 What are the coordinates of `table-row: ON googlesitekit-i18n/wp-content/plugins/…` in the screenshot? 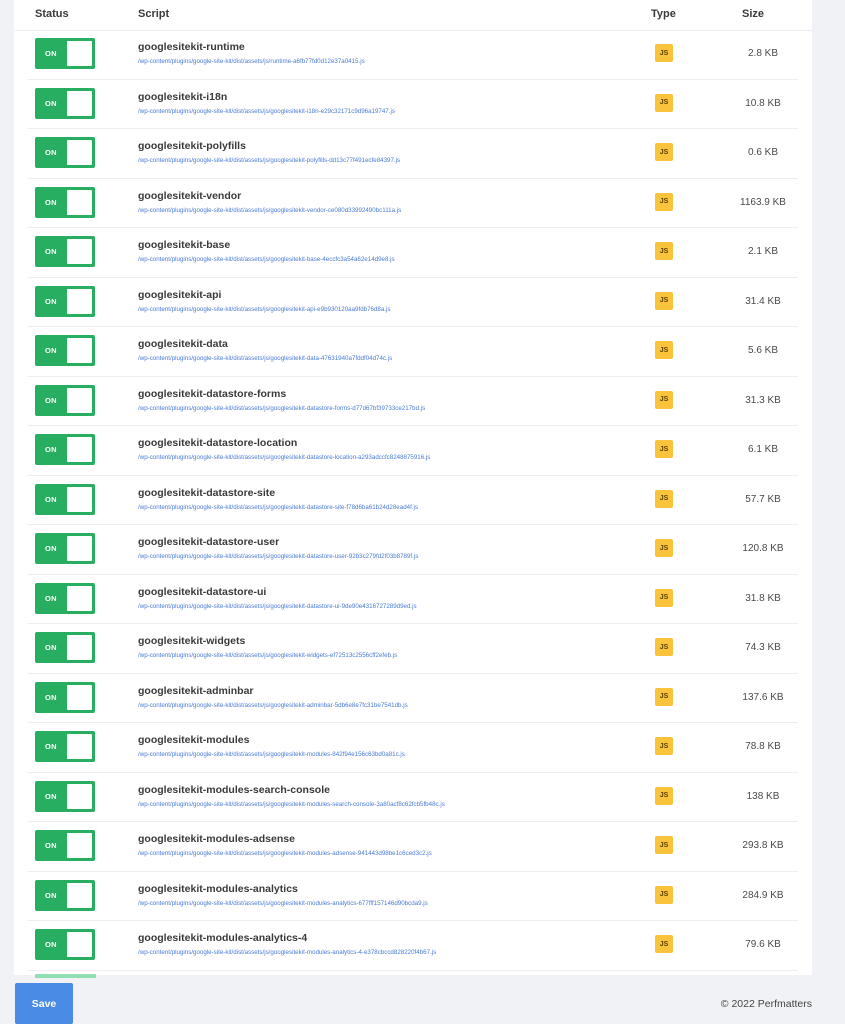 It's located at (413, 104).